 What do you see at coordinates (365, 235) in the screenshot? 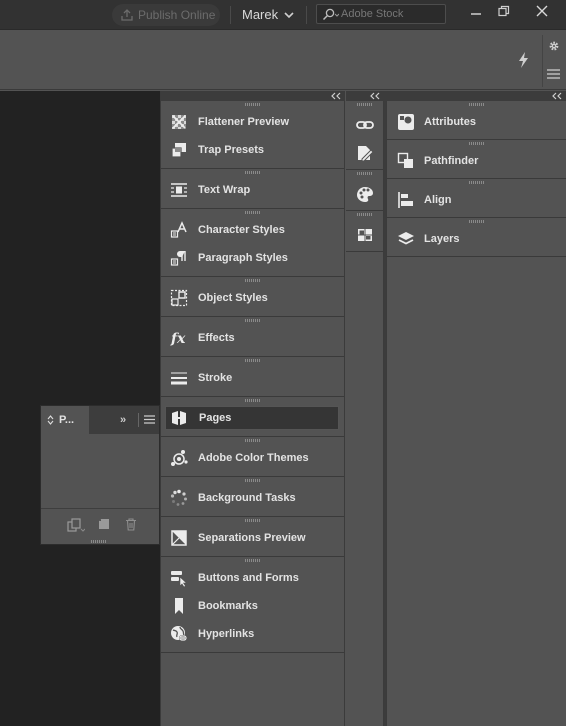
I see `table-icon` at bounding box center [365, 235].